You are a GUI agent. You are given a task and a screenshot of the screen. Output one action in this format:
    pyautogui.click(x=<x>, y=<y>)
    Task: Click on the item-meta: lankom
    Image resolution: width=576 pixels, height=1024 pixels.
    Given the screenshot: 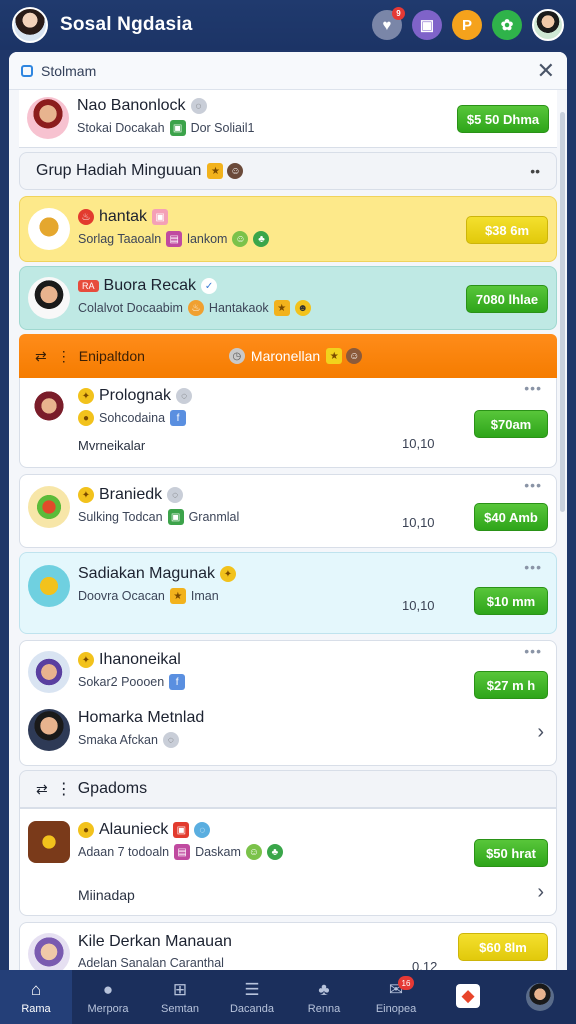 What is the action you would take?
    pyautogui.click(x=207, y=239)
    